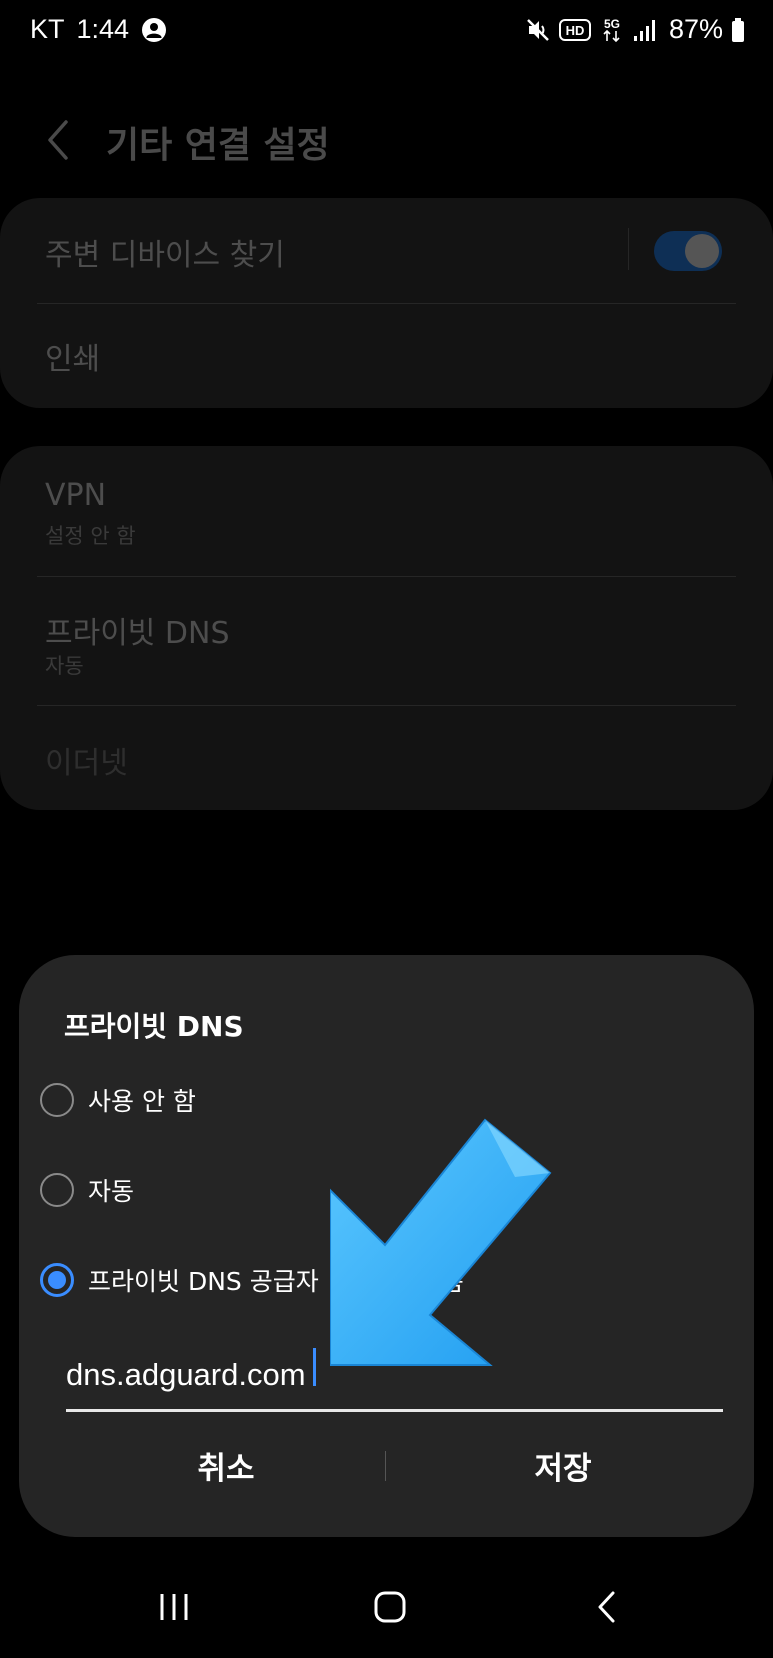  Describe the element at coordinates (154, 1026) in the screenshot. I see `dialog-title: 프라이빗 DNS` at that location.